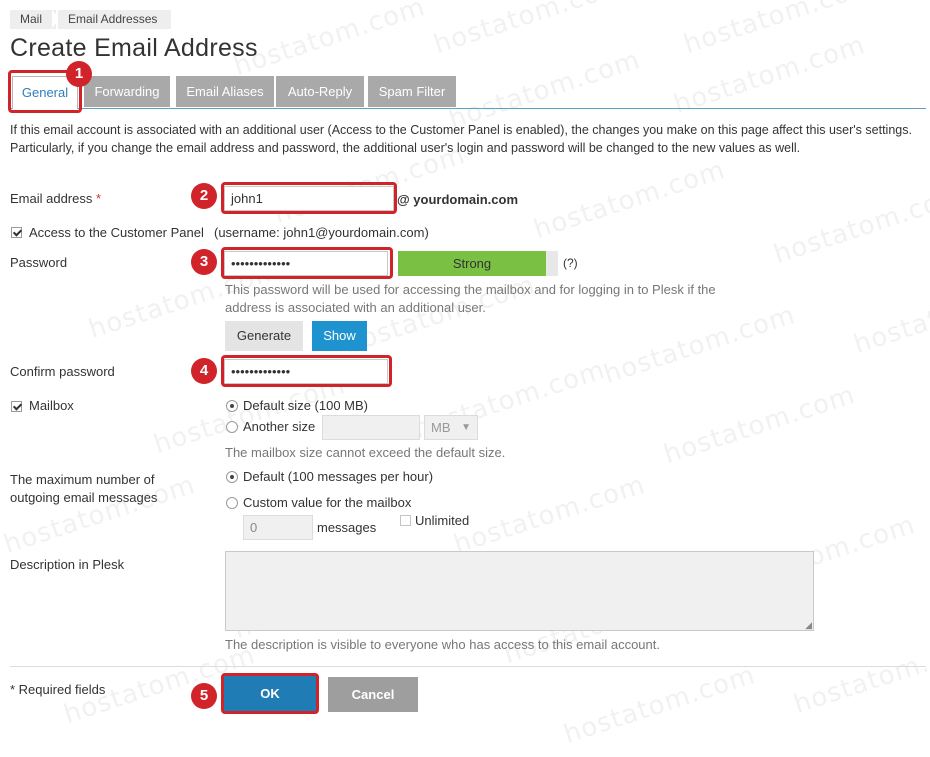  Describe the element at coordinates (62, 371) in the screenshot. I see `confirm-password-label: Confirm password` at that location.